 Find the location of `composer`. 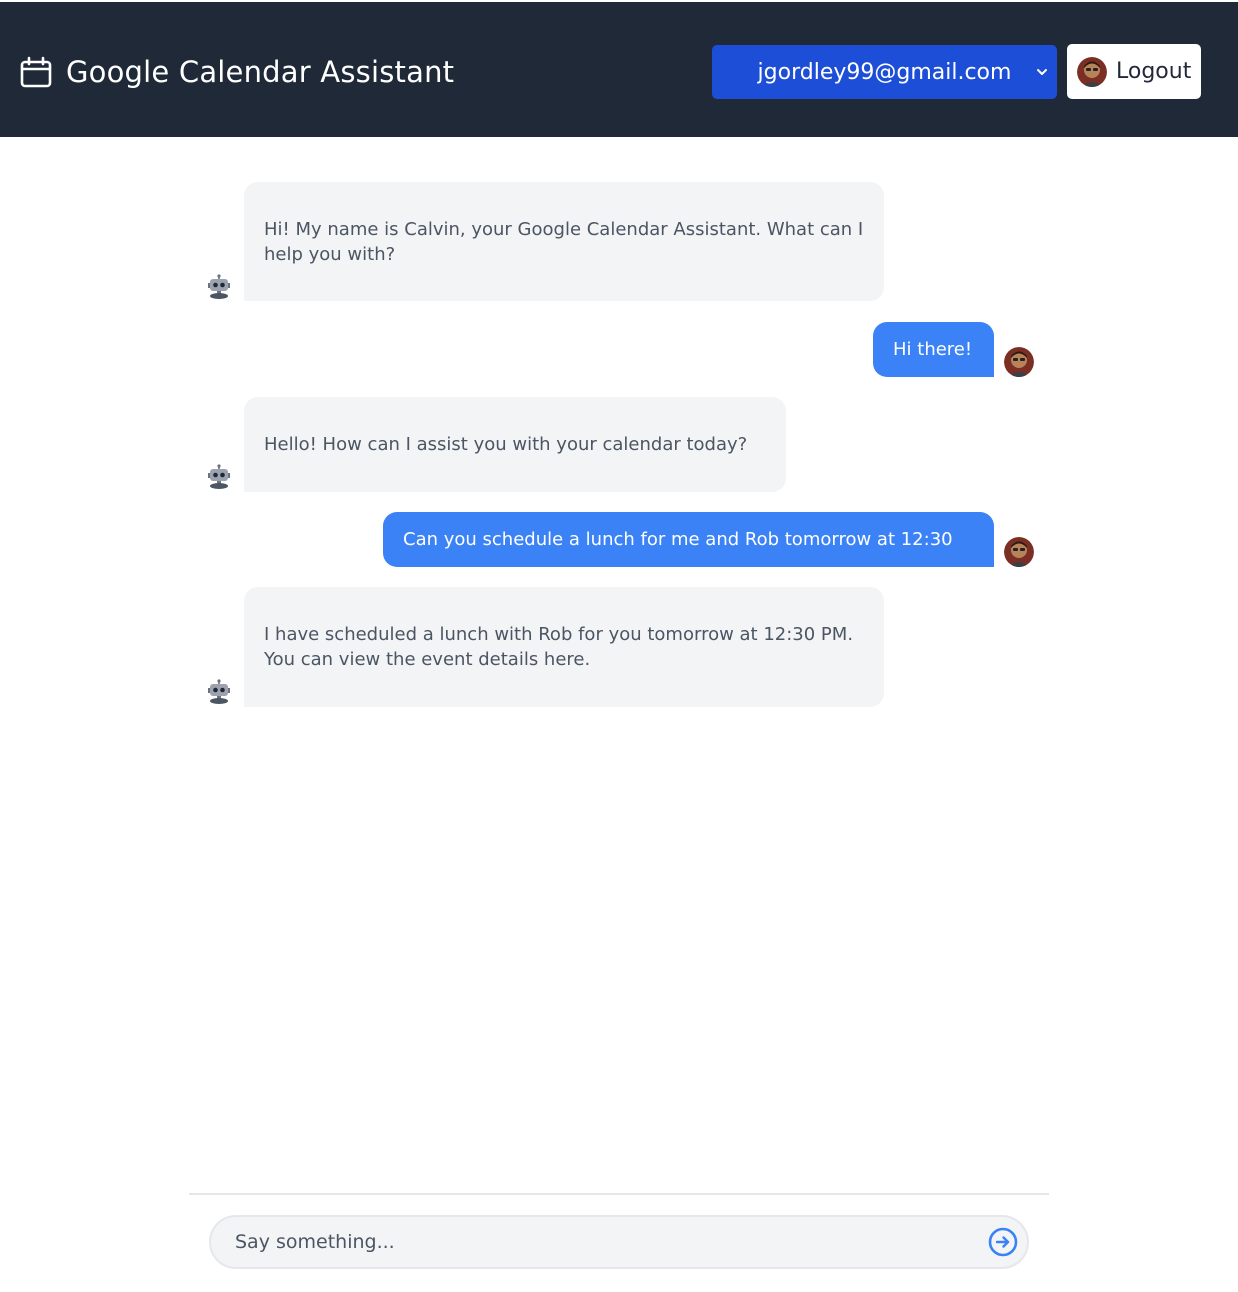

composer is located at coordinates (619, 1242).